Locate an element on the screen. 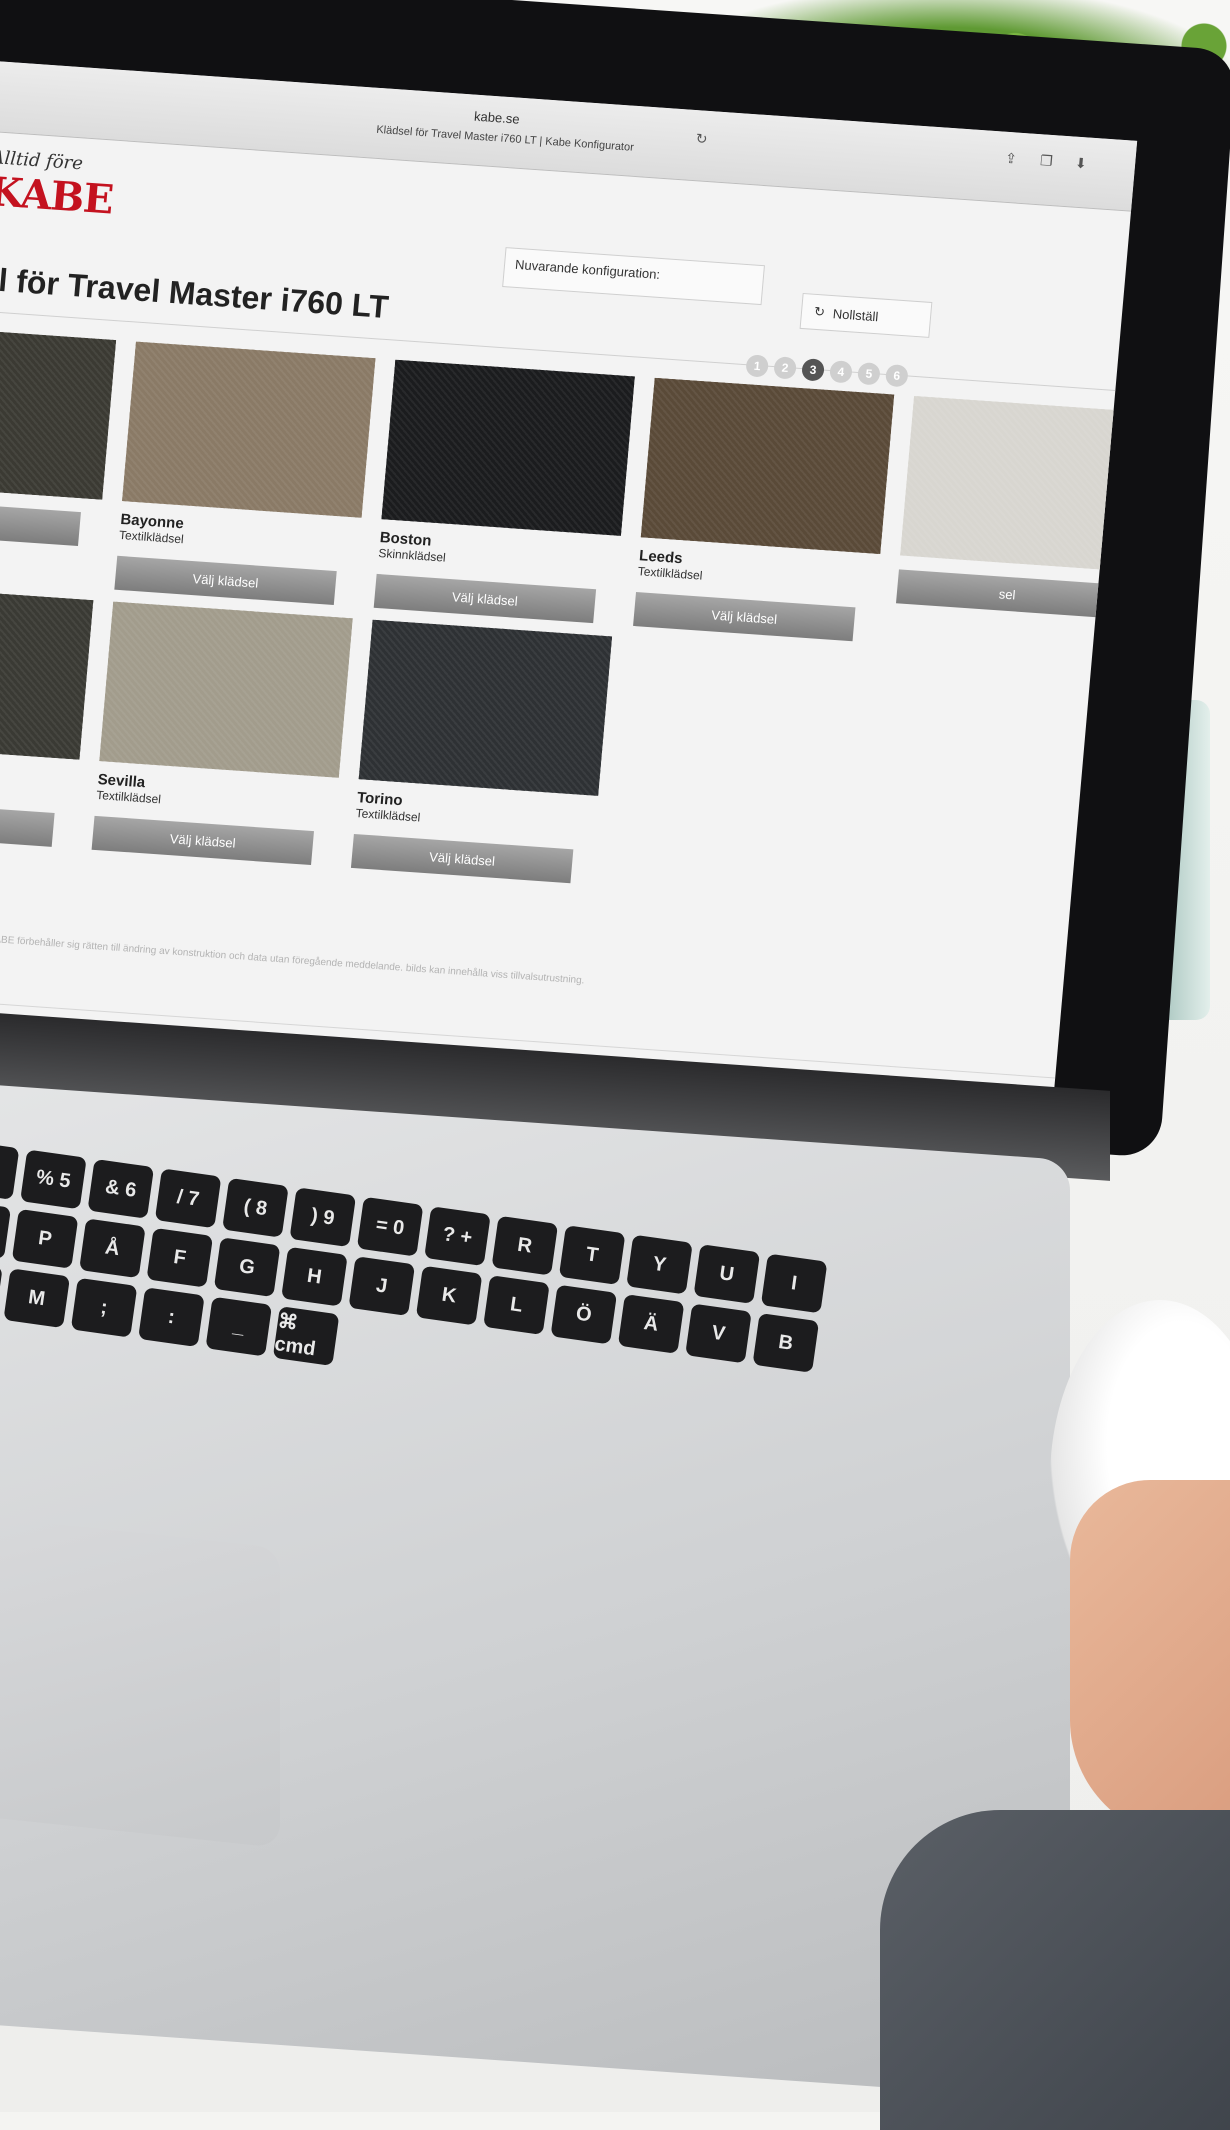  keyboard-key: ⌘ cmd is located at coordinates (306, 1336).